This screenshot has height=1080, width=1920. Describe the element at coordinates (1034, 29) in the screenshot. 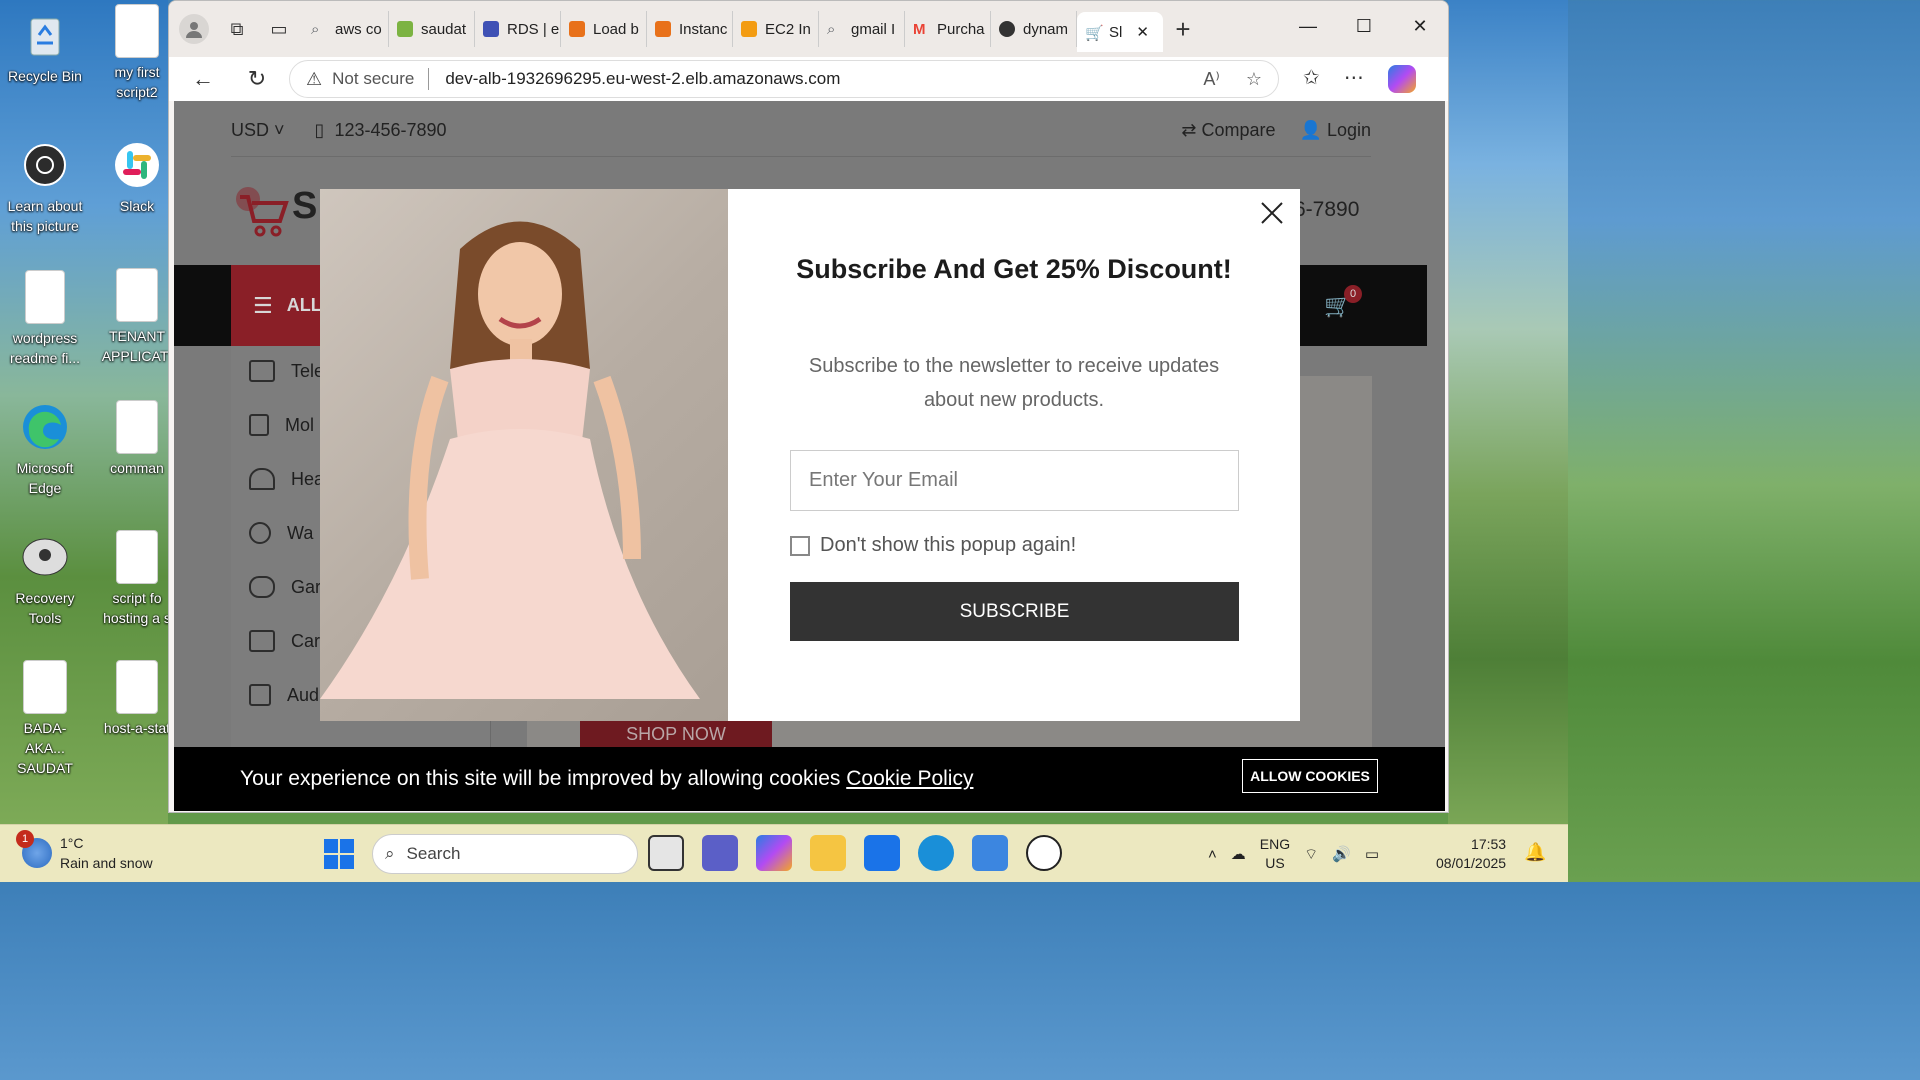

I see `tab: dynam` at that location.